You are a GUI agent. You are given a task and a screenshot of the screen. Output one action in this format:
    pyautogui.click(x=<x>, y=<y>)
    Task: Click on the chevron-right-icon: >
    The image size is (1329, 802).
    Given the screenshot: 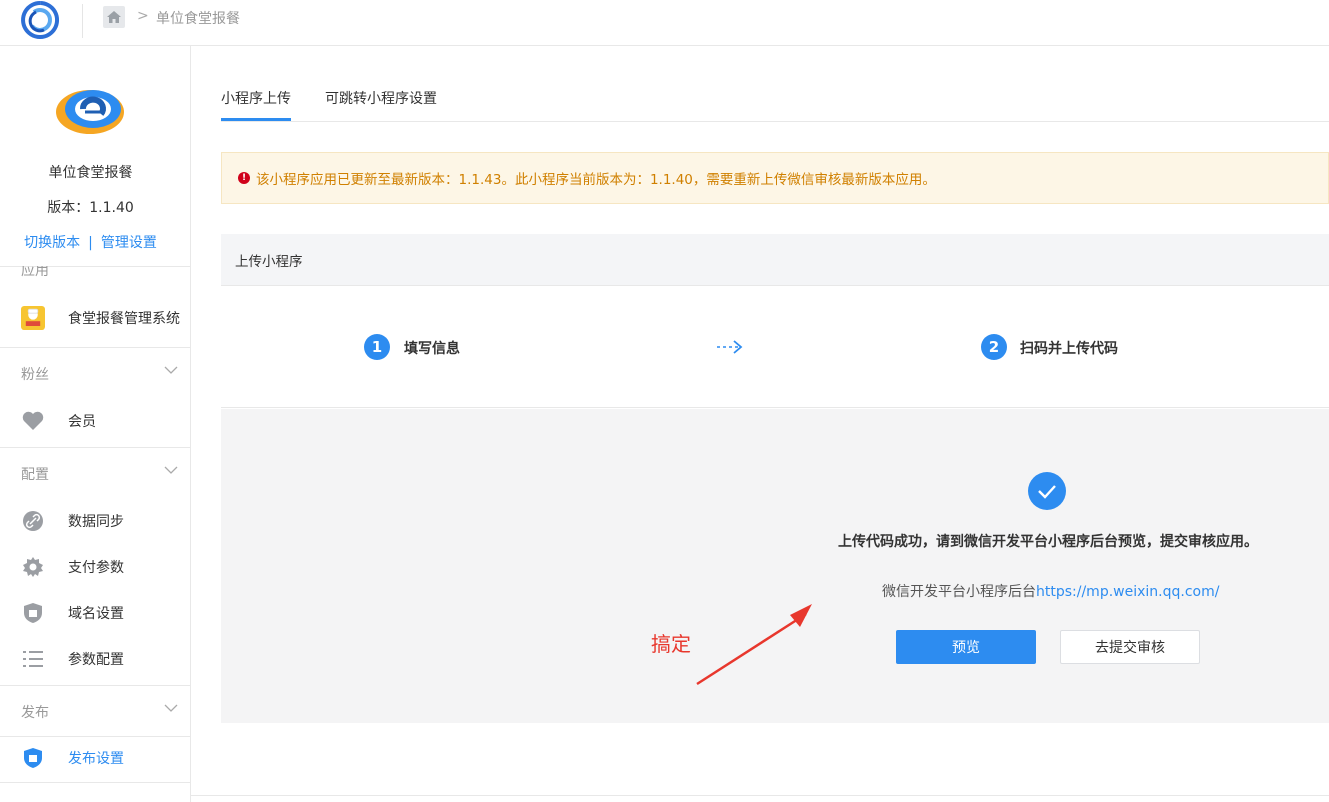 What is the action you would take?
    pyautogui.click(x=143, y=16)
    